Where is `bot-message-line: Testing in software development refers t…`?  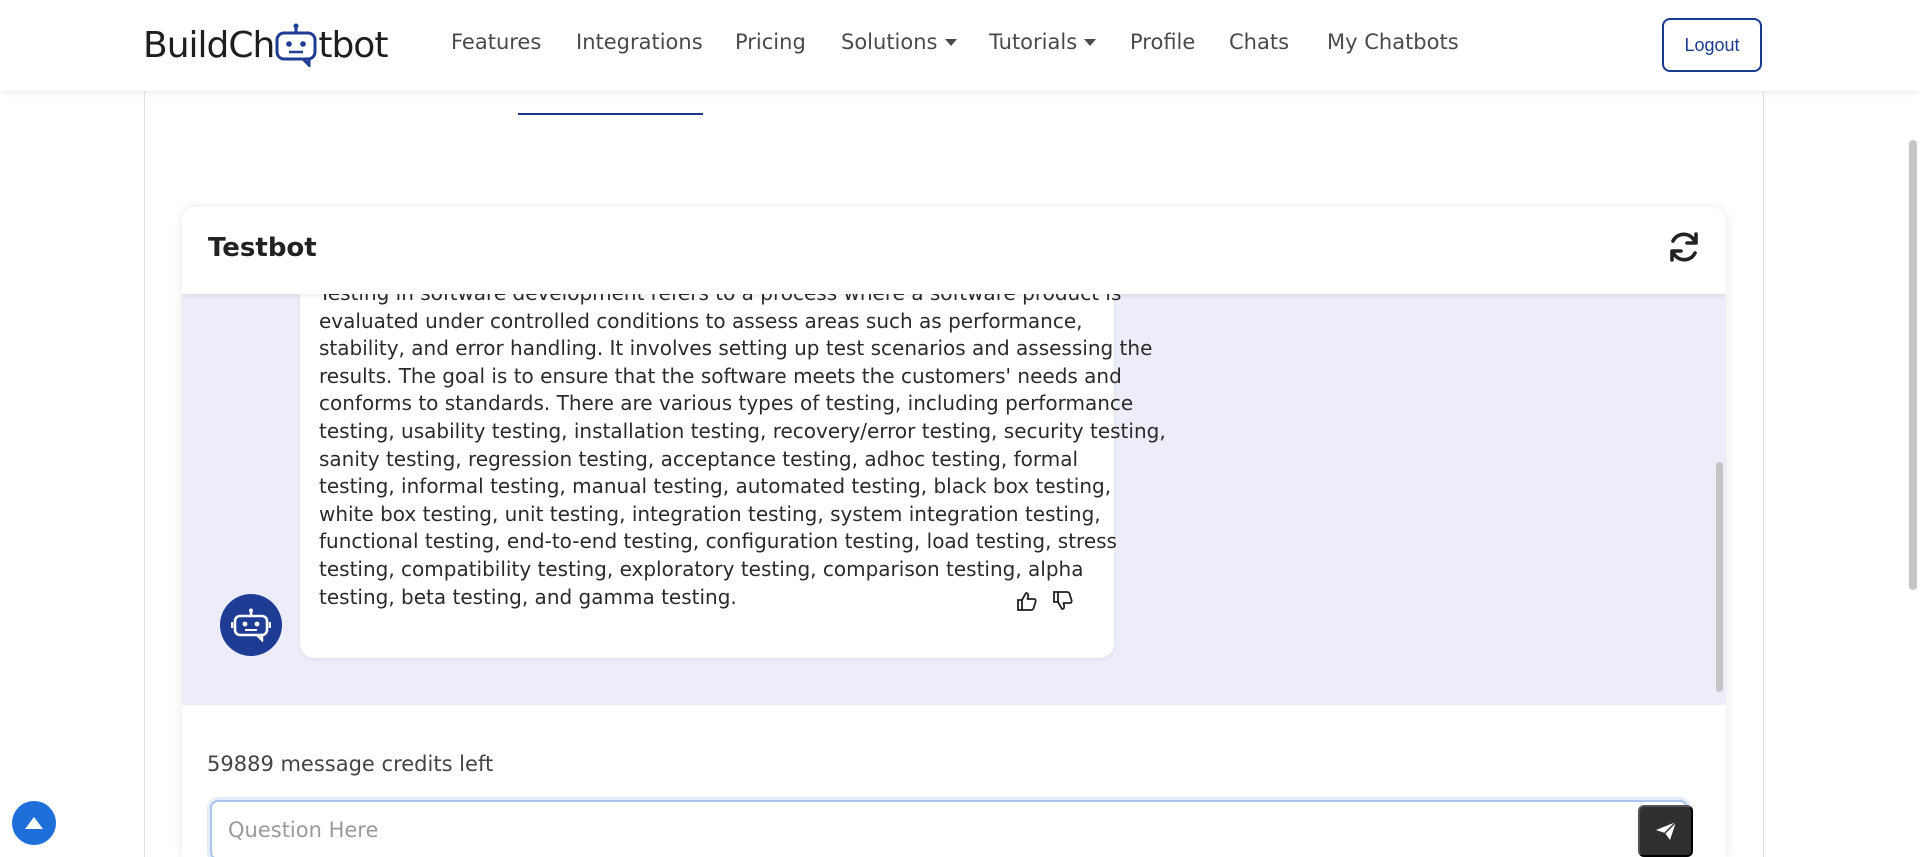
bot-message-line: Testing in software development refers t… is located at coordinates (720, 301).